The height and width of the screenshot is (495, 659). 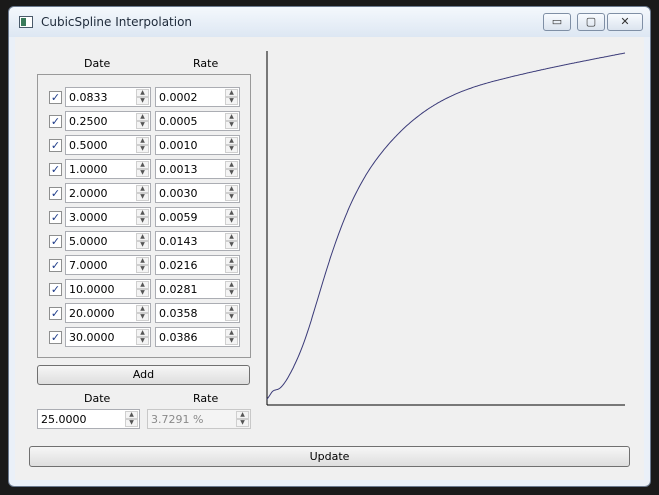 I want to click on date-spinbox: 3.0000 ▲ ▼, so click(x=108, y=217).